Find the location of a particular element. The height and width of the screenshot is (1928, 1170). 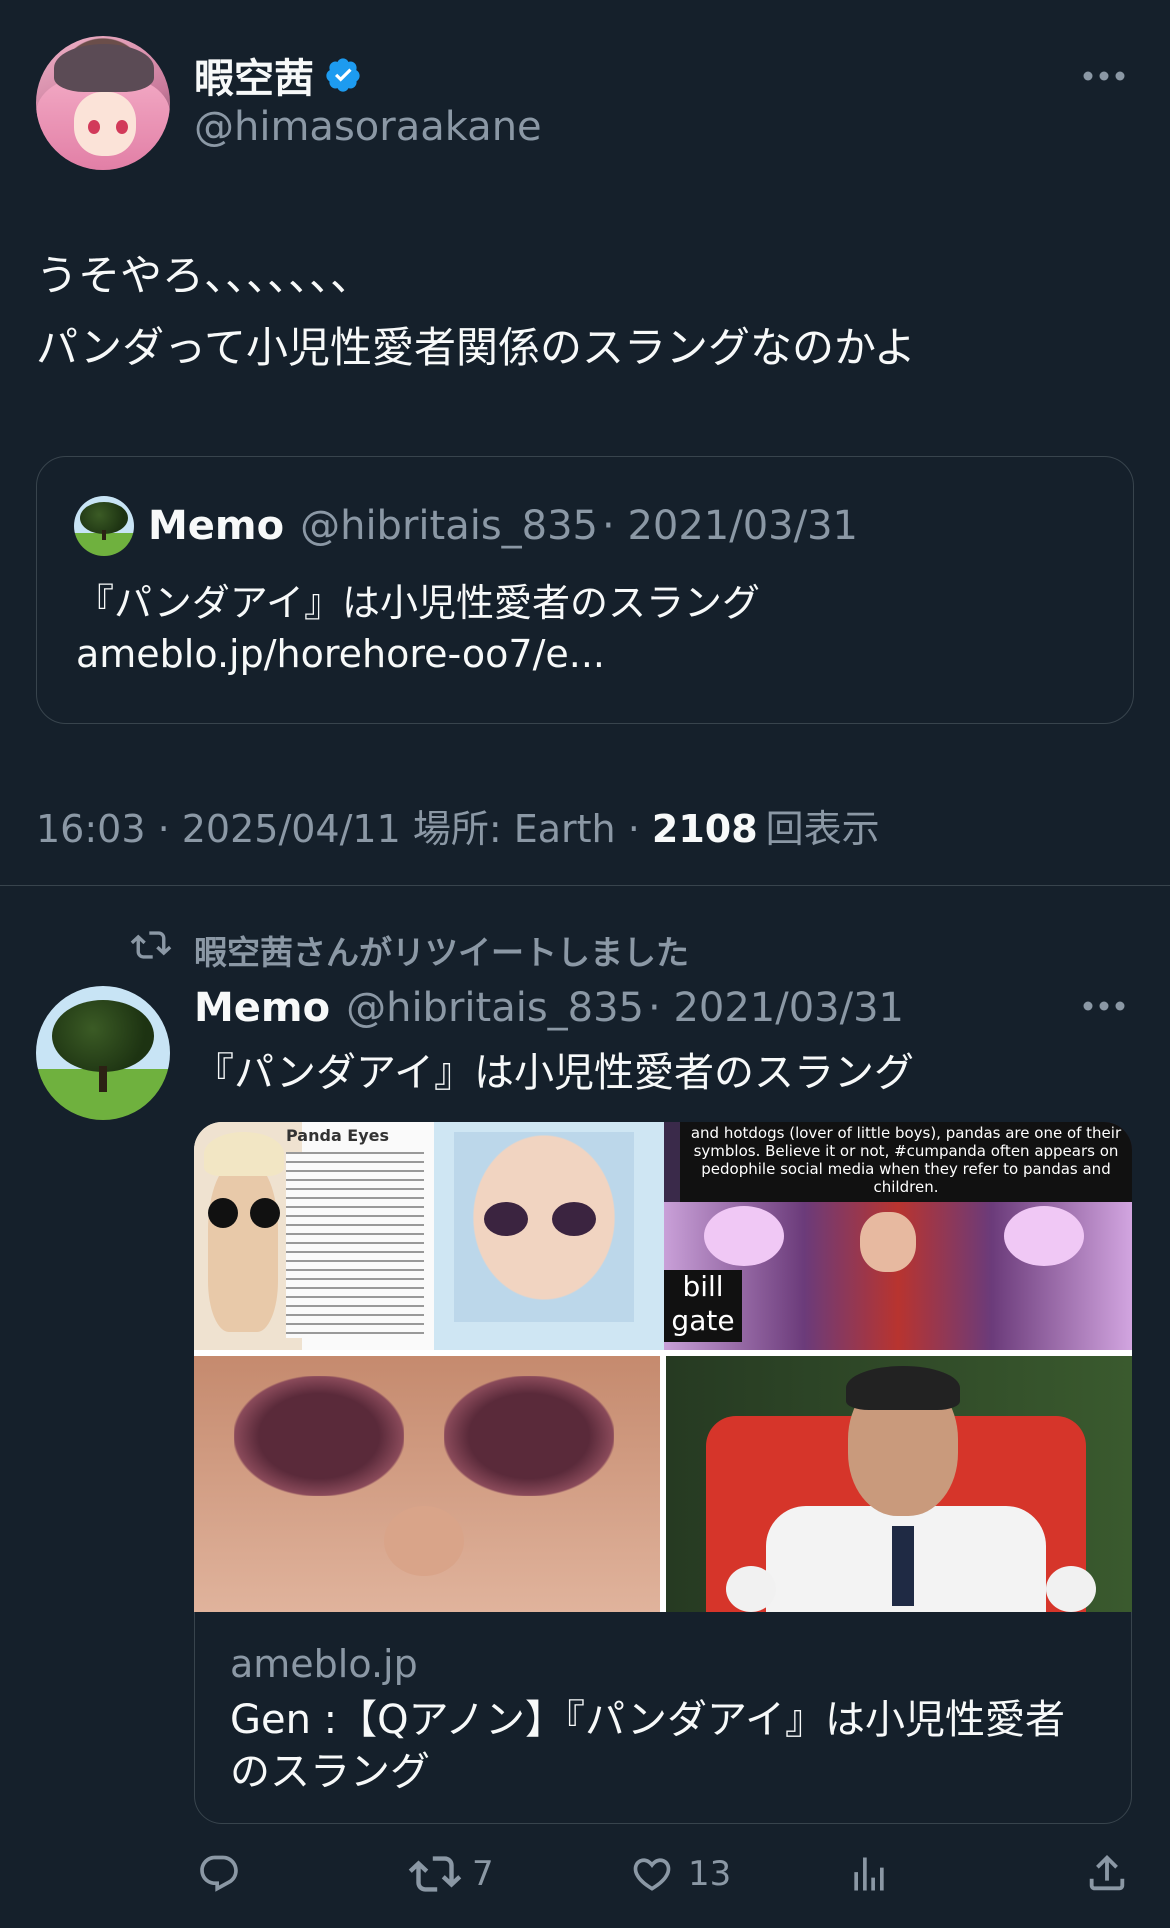

panda-eyes-title: Panda Eyes is located at coordinates (338, 1135).